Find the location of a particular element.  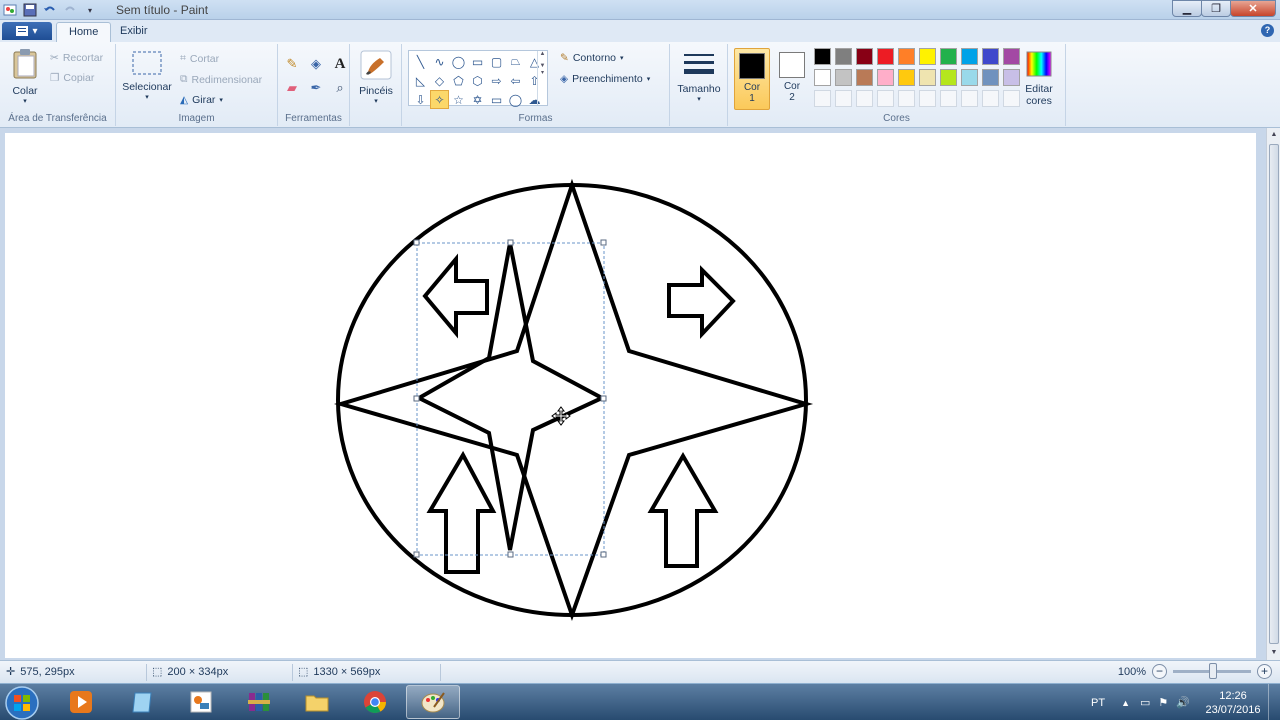

right-arrow-shape-icon: ⇨ is located at coordinates (496, 80).